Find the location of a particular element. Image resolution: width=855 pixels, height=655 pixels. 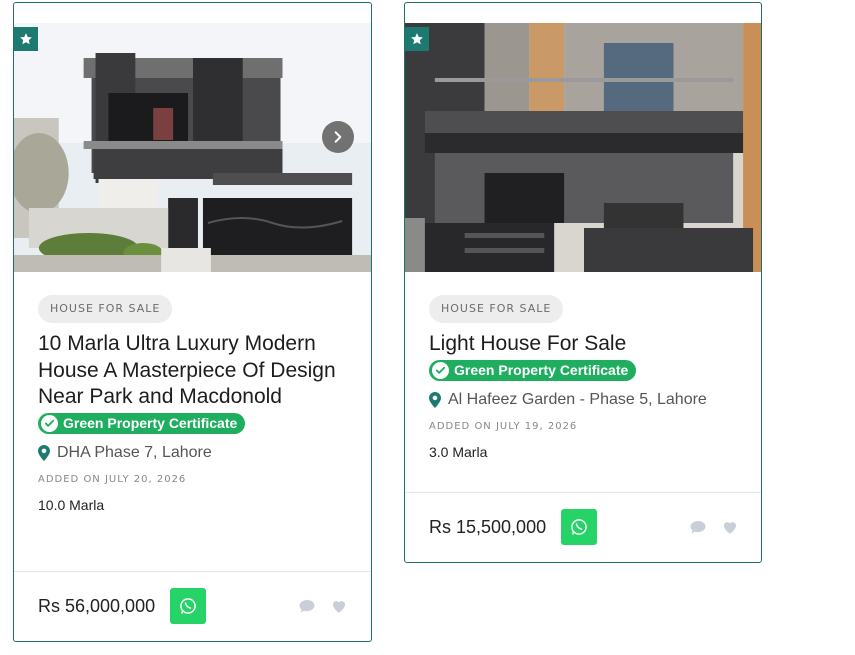

price: Rs 56,000,000 is located at coordinates (97, 606).